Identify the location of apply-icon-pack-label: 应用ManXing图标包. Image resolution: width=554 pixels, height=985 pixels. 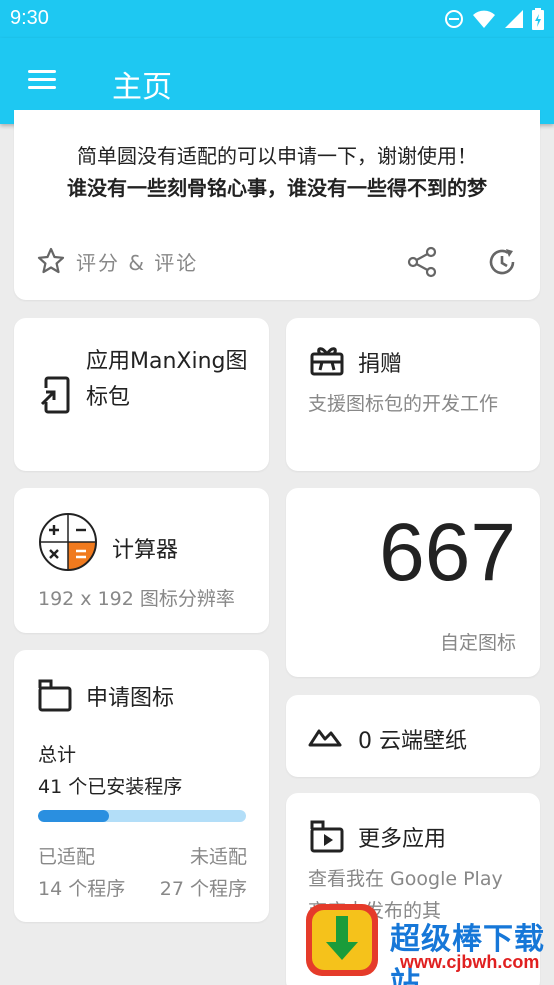
(167, 379).